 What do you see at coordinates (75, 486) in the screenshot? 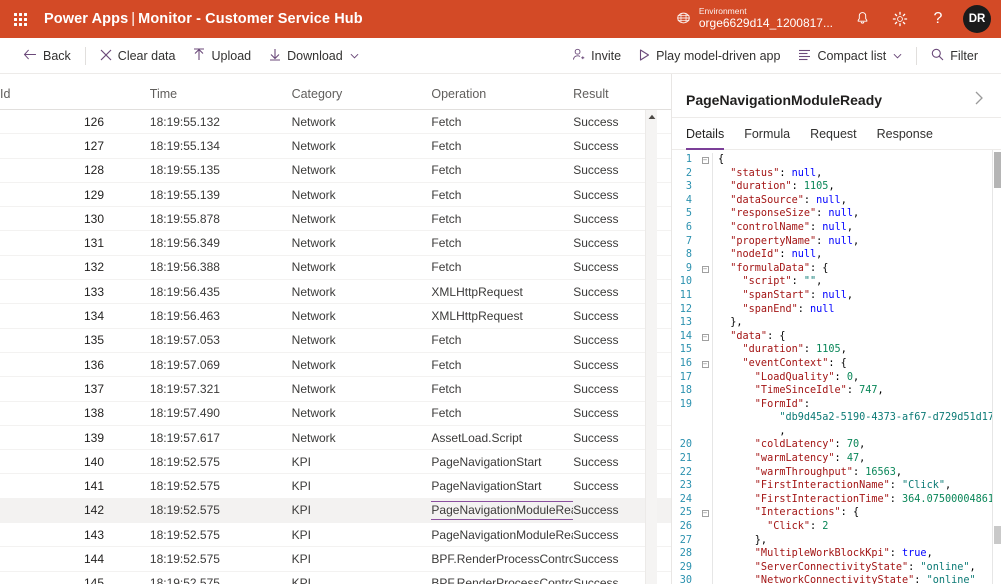
I see `cell-id: 141` at bounding box center [75, 486].